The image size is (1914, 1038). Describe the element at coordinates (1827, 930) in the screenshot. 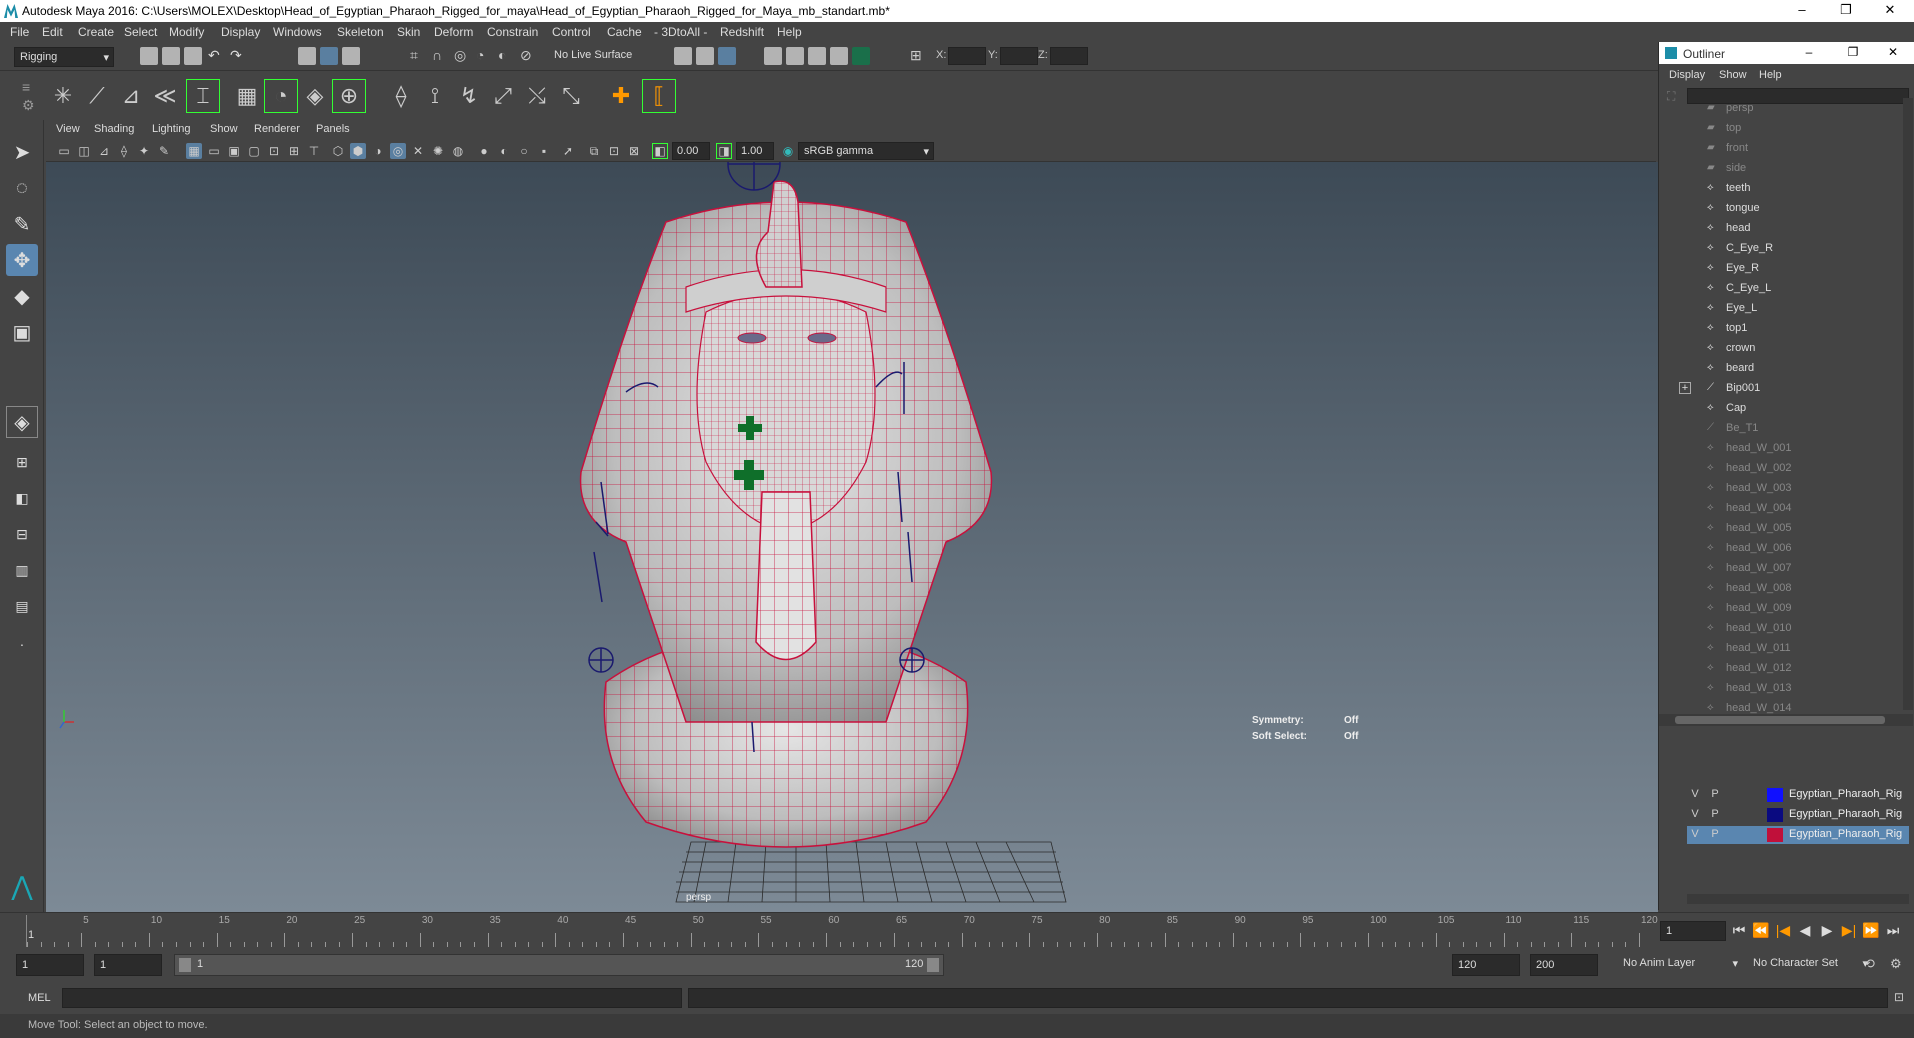

I see `play-forwards-button: ▶` at that location.